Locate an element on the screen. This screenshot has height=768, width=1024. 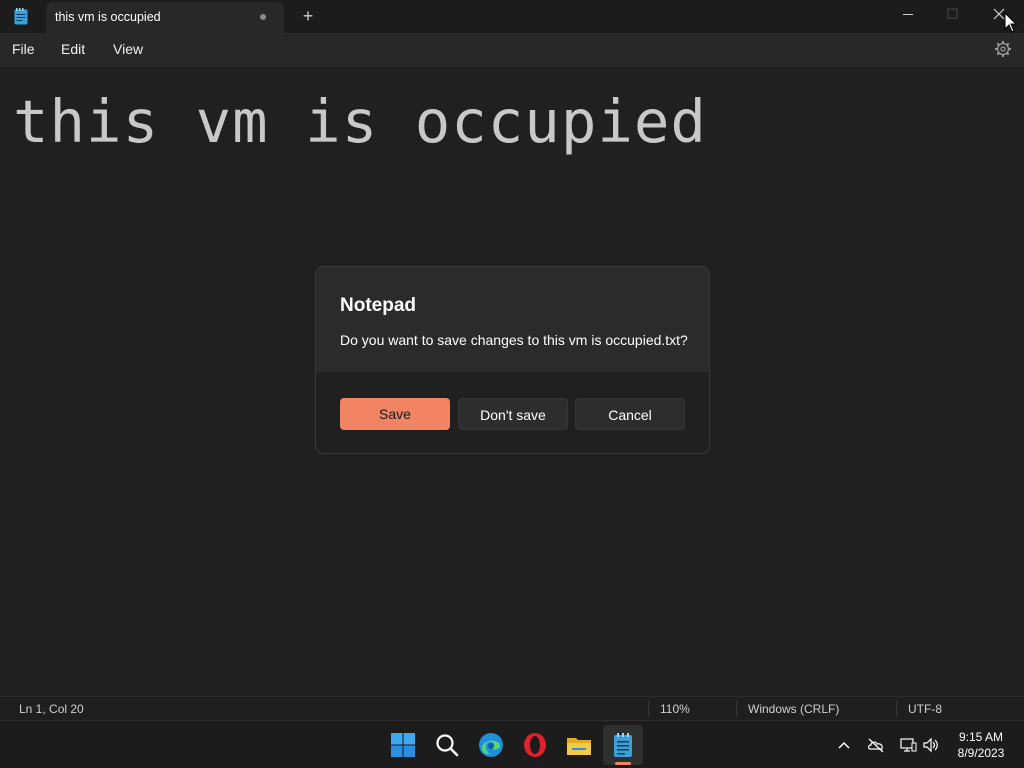
notepad-icon is located at coordinates (623, 745).